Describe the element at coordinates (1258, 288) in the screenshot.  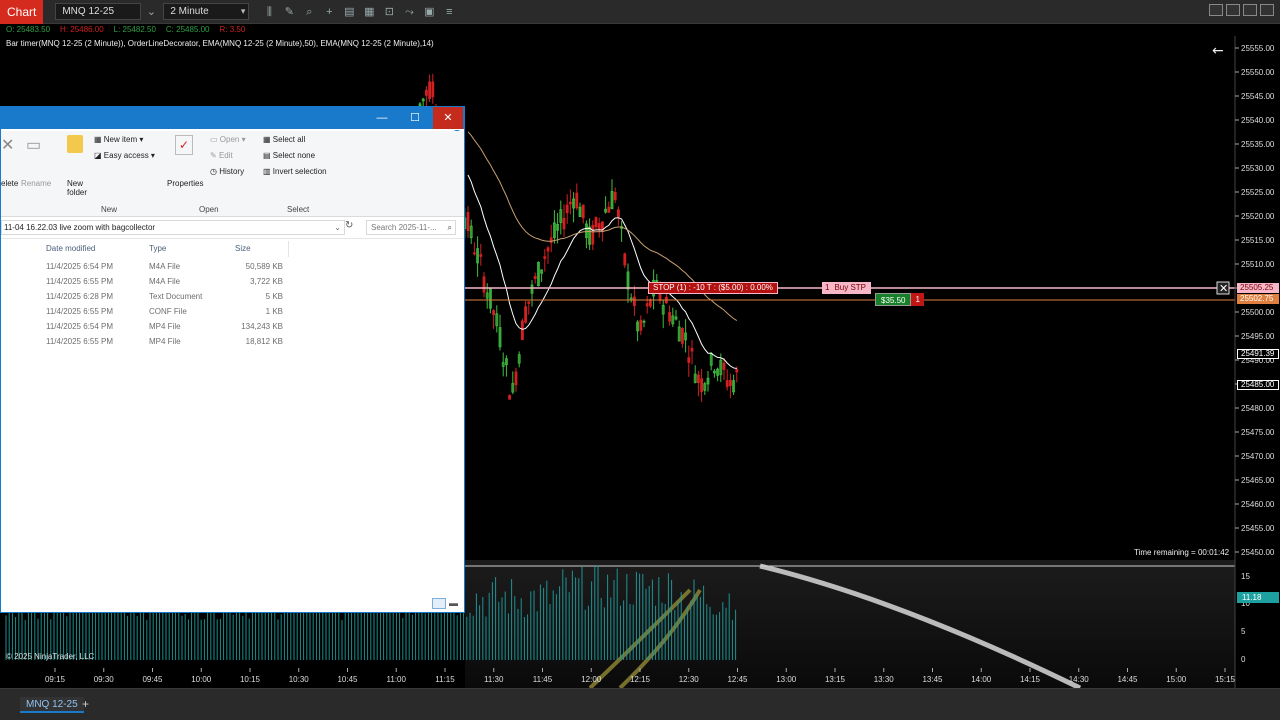
I see `stop-price-tag-upper: 25505.25` at that location.